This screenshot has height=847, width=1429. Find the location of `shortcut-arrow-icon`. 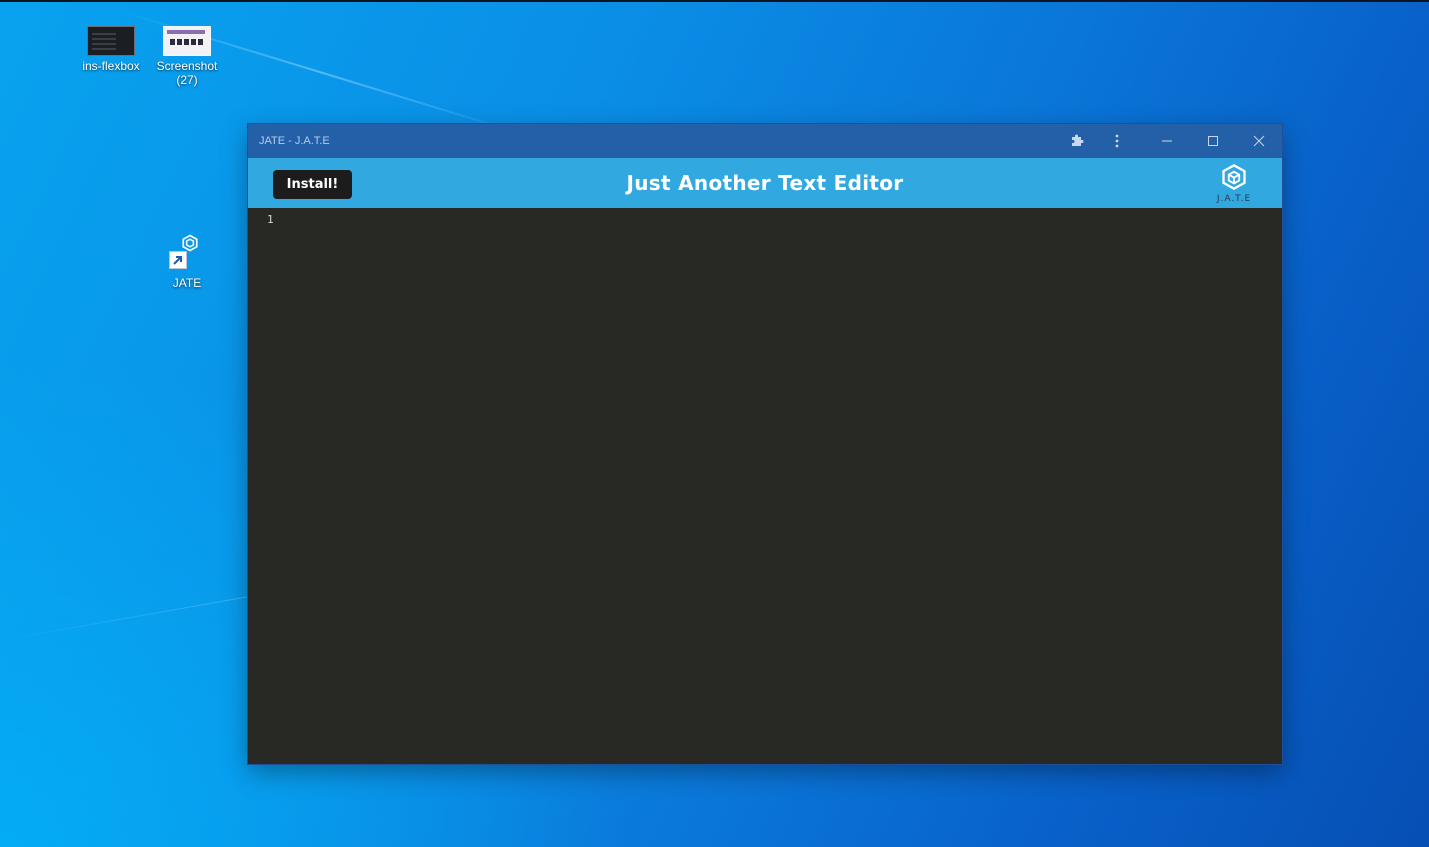

shortcut-arrow-icon is located at coordinates (178, 260).